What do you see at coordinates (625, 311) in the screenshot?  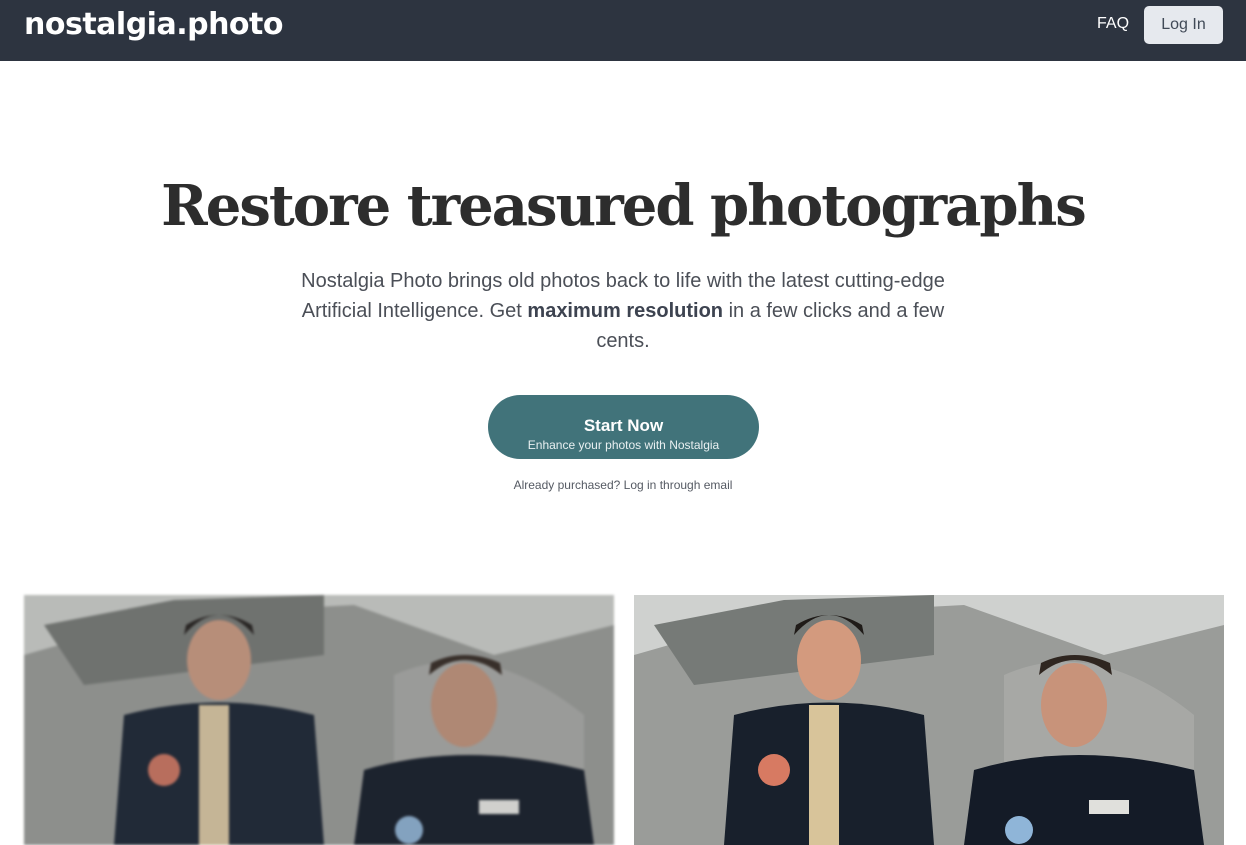 I see `hero-subtitle-bold: maximum resolution` at bounding box center [625, 311].